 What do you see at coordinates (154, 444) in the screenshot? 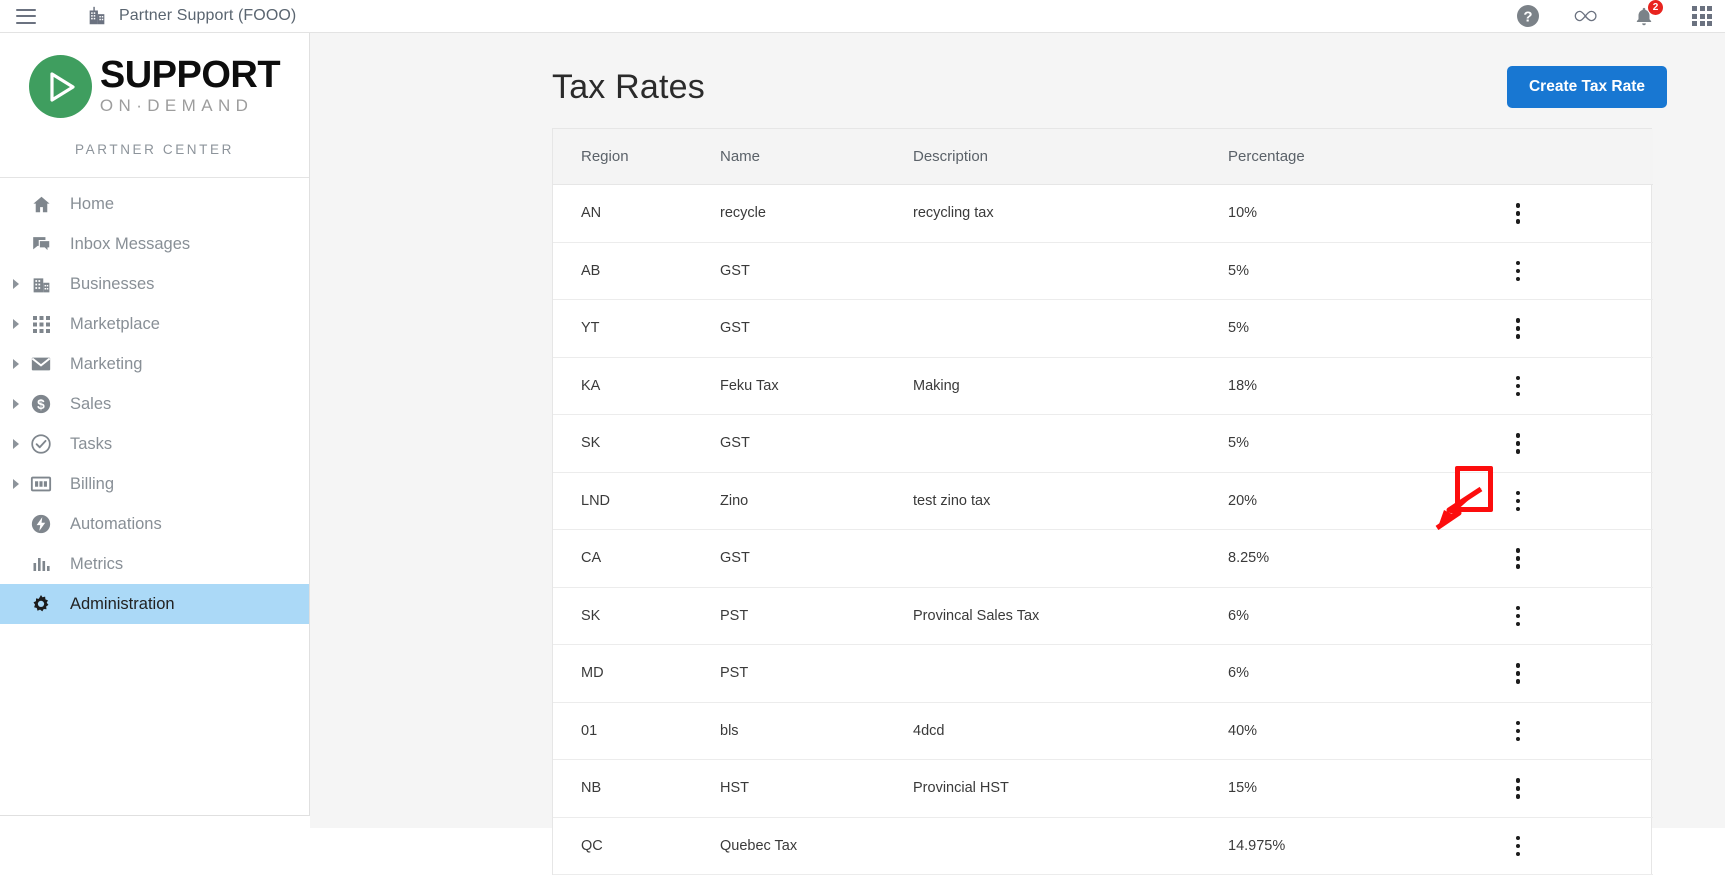
I see `sidebar-item-tasks: Tasks` at bounding box center [154, 444].